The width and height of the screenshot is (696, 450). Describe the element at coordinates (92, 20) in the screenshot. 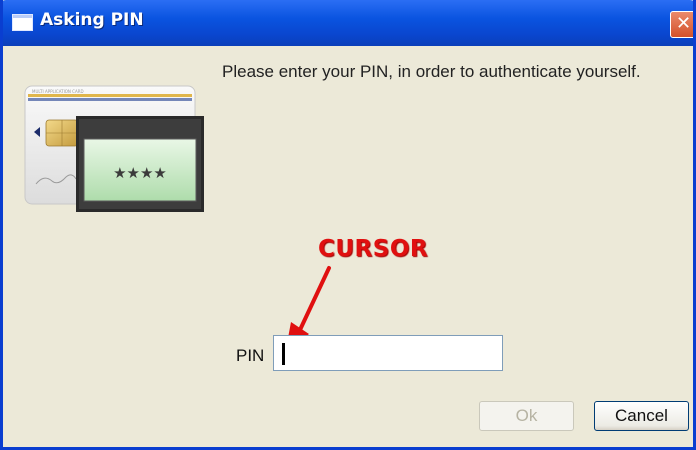

I see `window-title: Asking PIN` at that location.